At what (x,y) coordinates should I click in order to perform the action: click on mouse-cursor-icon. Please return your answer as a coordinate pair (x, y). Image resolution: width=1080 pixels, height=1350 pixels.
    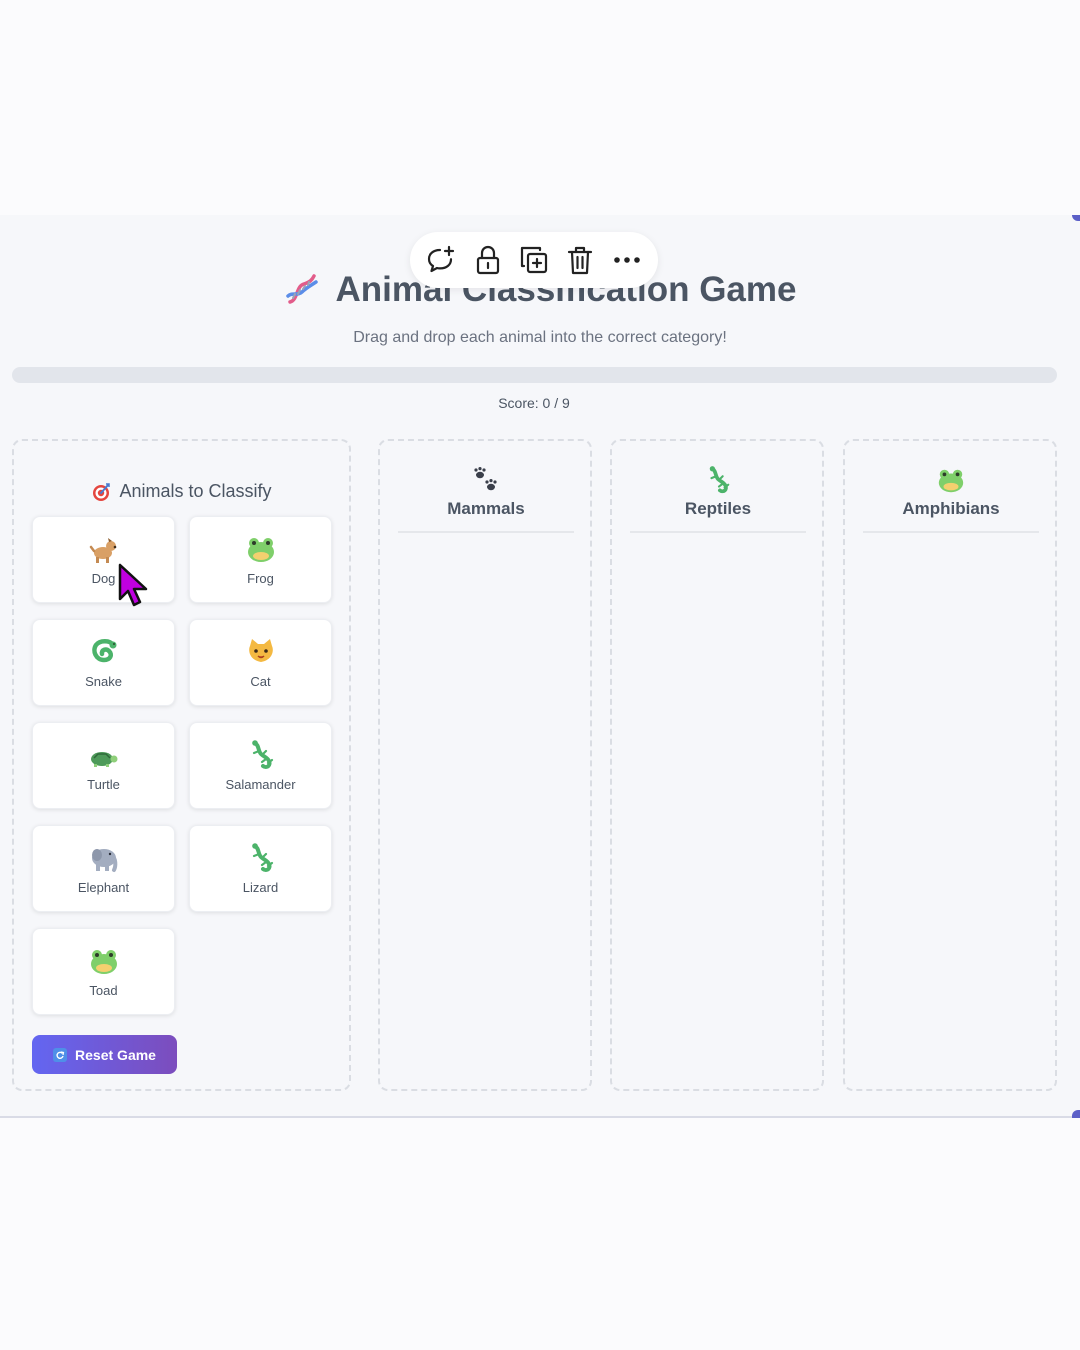
    Looking at the image, I should click on (133, 585).